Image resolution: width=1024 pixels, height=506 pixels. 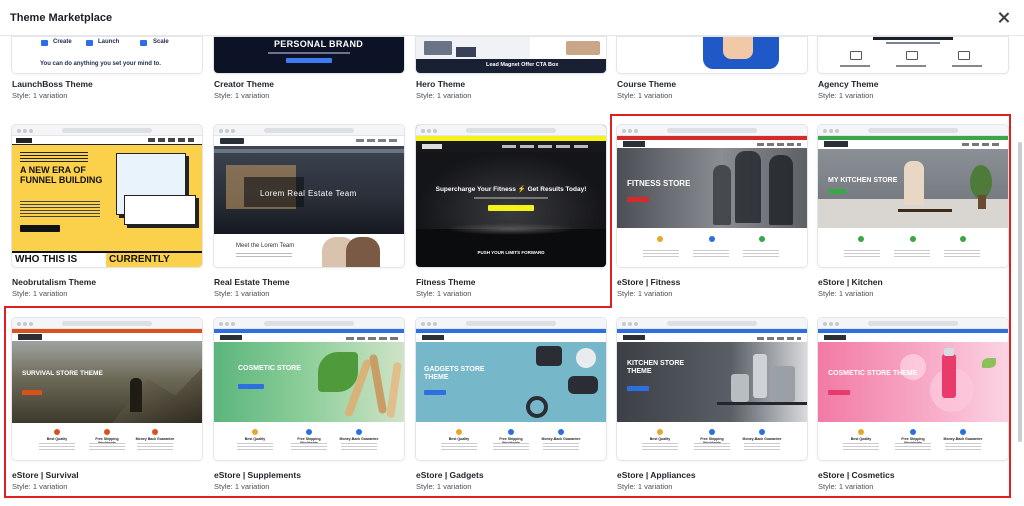 What do you see at coordinates (46, 259) in the screenshot?
I see `preview-footer-text: WHO THIS IS` at bounding box center [46, 259].